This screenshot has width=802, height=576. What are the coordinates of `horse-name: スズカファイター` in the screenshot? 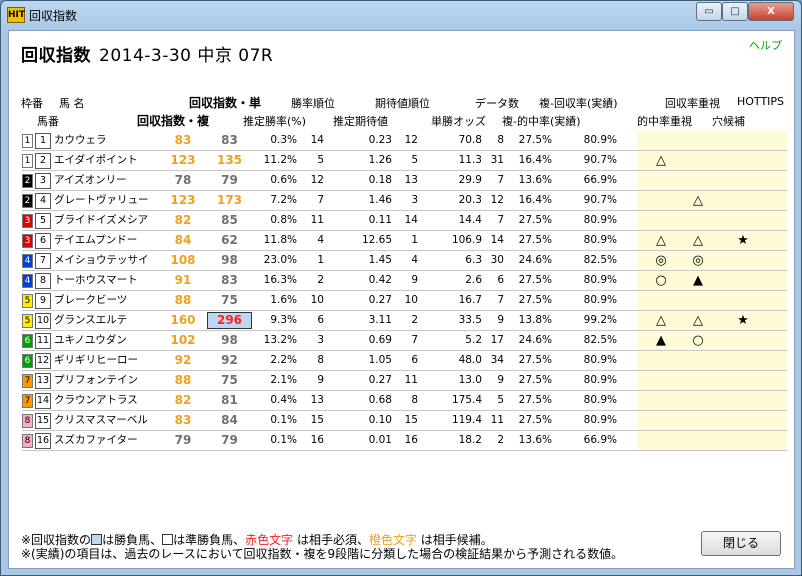 It's located at (96, 440).